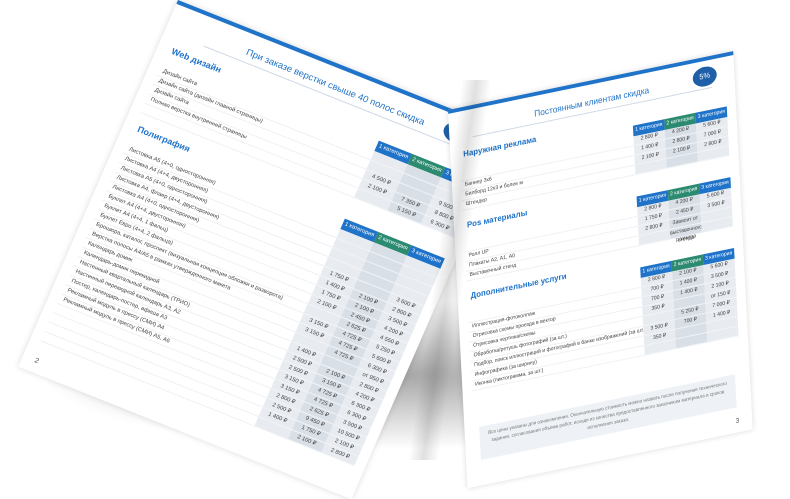 The image size is (790, 499). I want to click on left-page-number: 2, so click(36, 361).